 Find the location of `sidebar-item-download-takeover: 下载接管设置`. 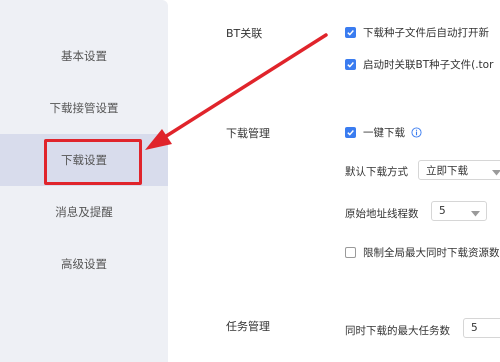

sidebar-item-download-takeover: 下载接管设置 is located at coordinates (84, 108).